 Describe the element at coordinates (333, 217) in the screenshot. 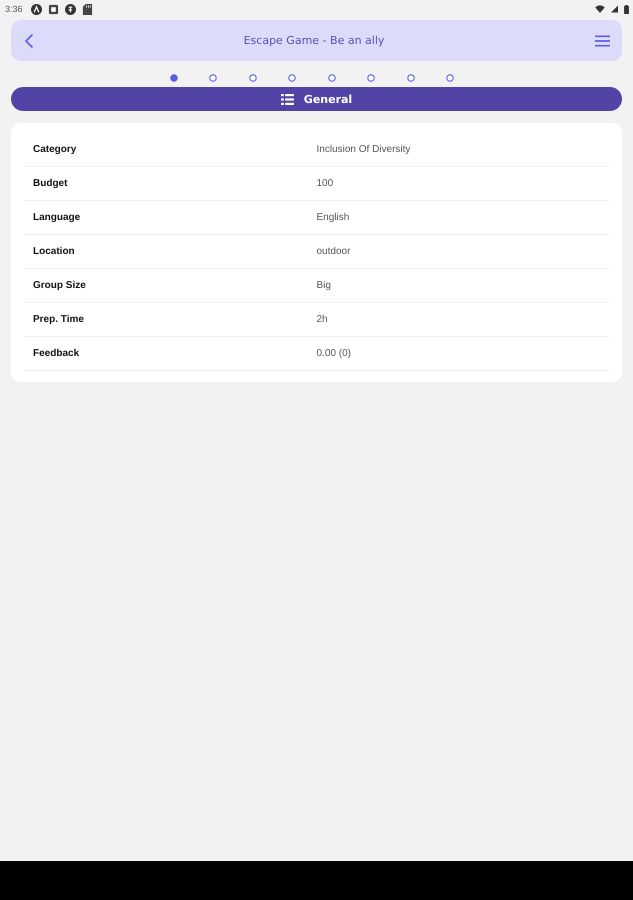

I see `detail-value: English` at that location.